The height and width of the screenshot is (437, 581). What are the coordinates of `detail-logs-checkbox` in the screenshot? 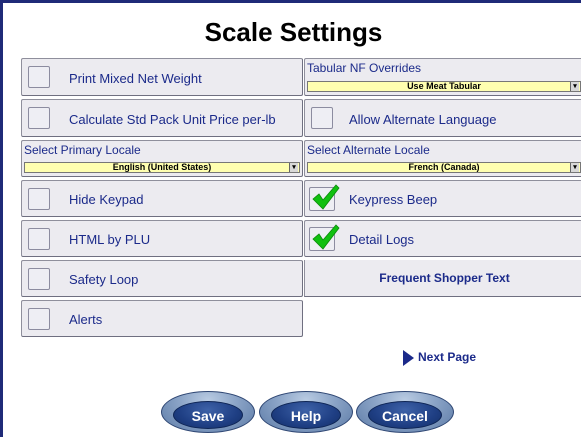 It's located at (324, 237).